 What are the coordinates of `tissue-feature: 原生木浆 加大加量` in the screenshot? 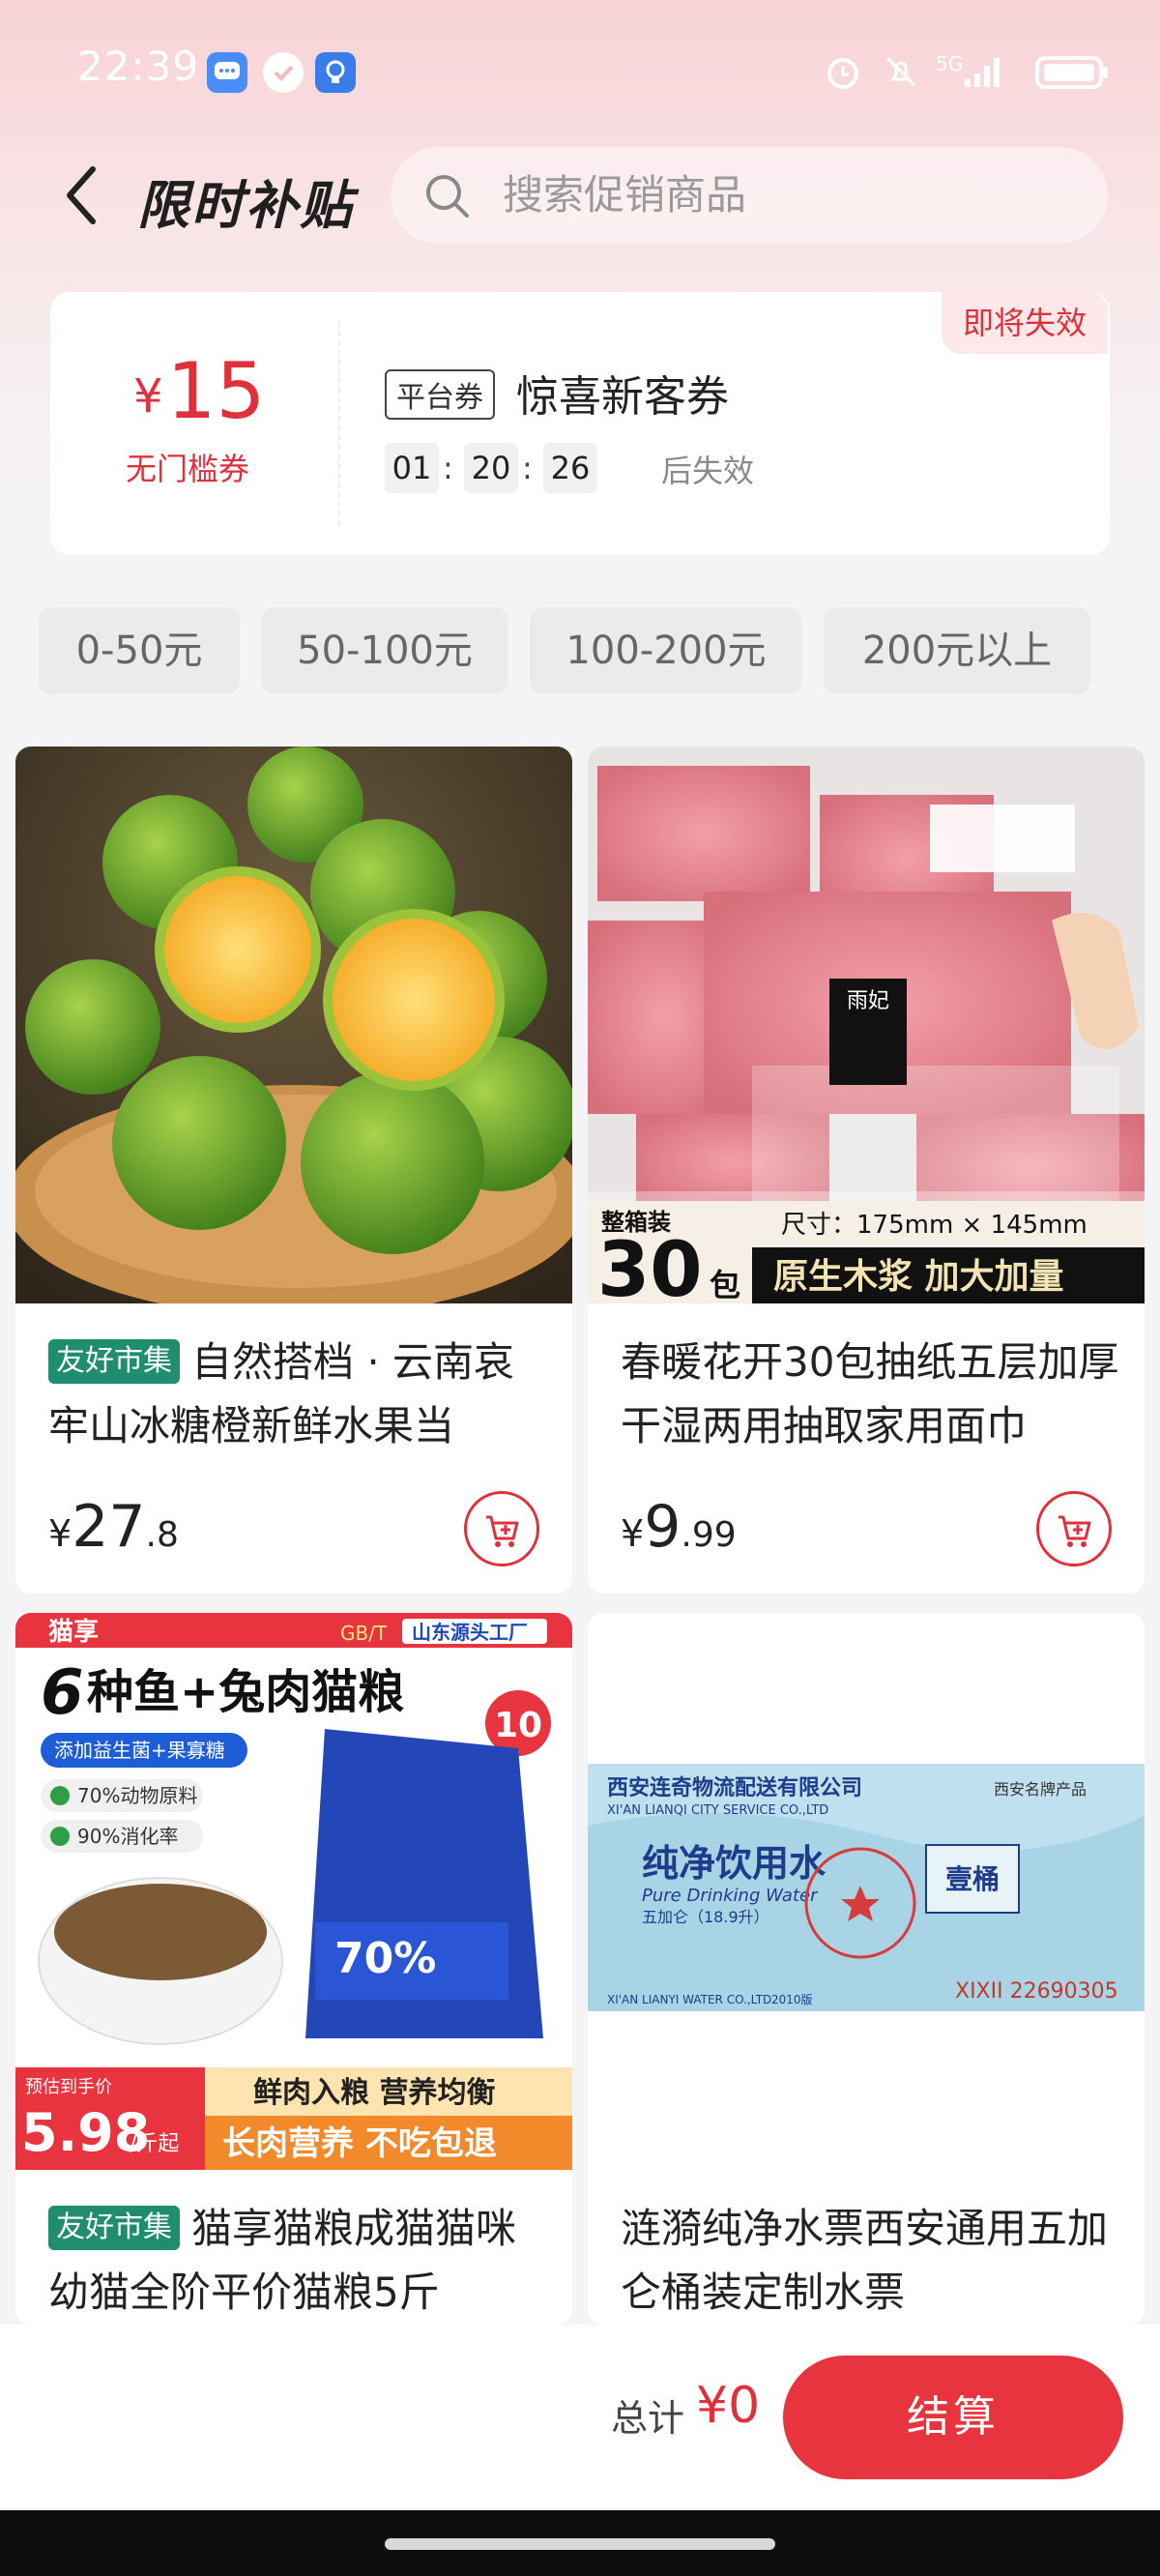 It's located at (918, 1277).